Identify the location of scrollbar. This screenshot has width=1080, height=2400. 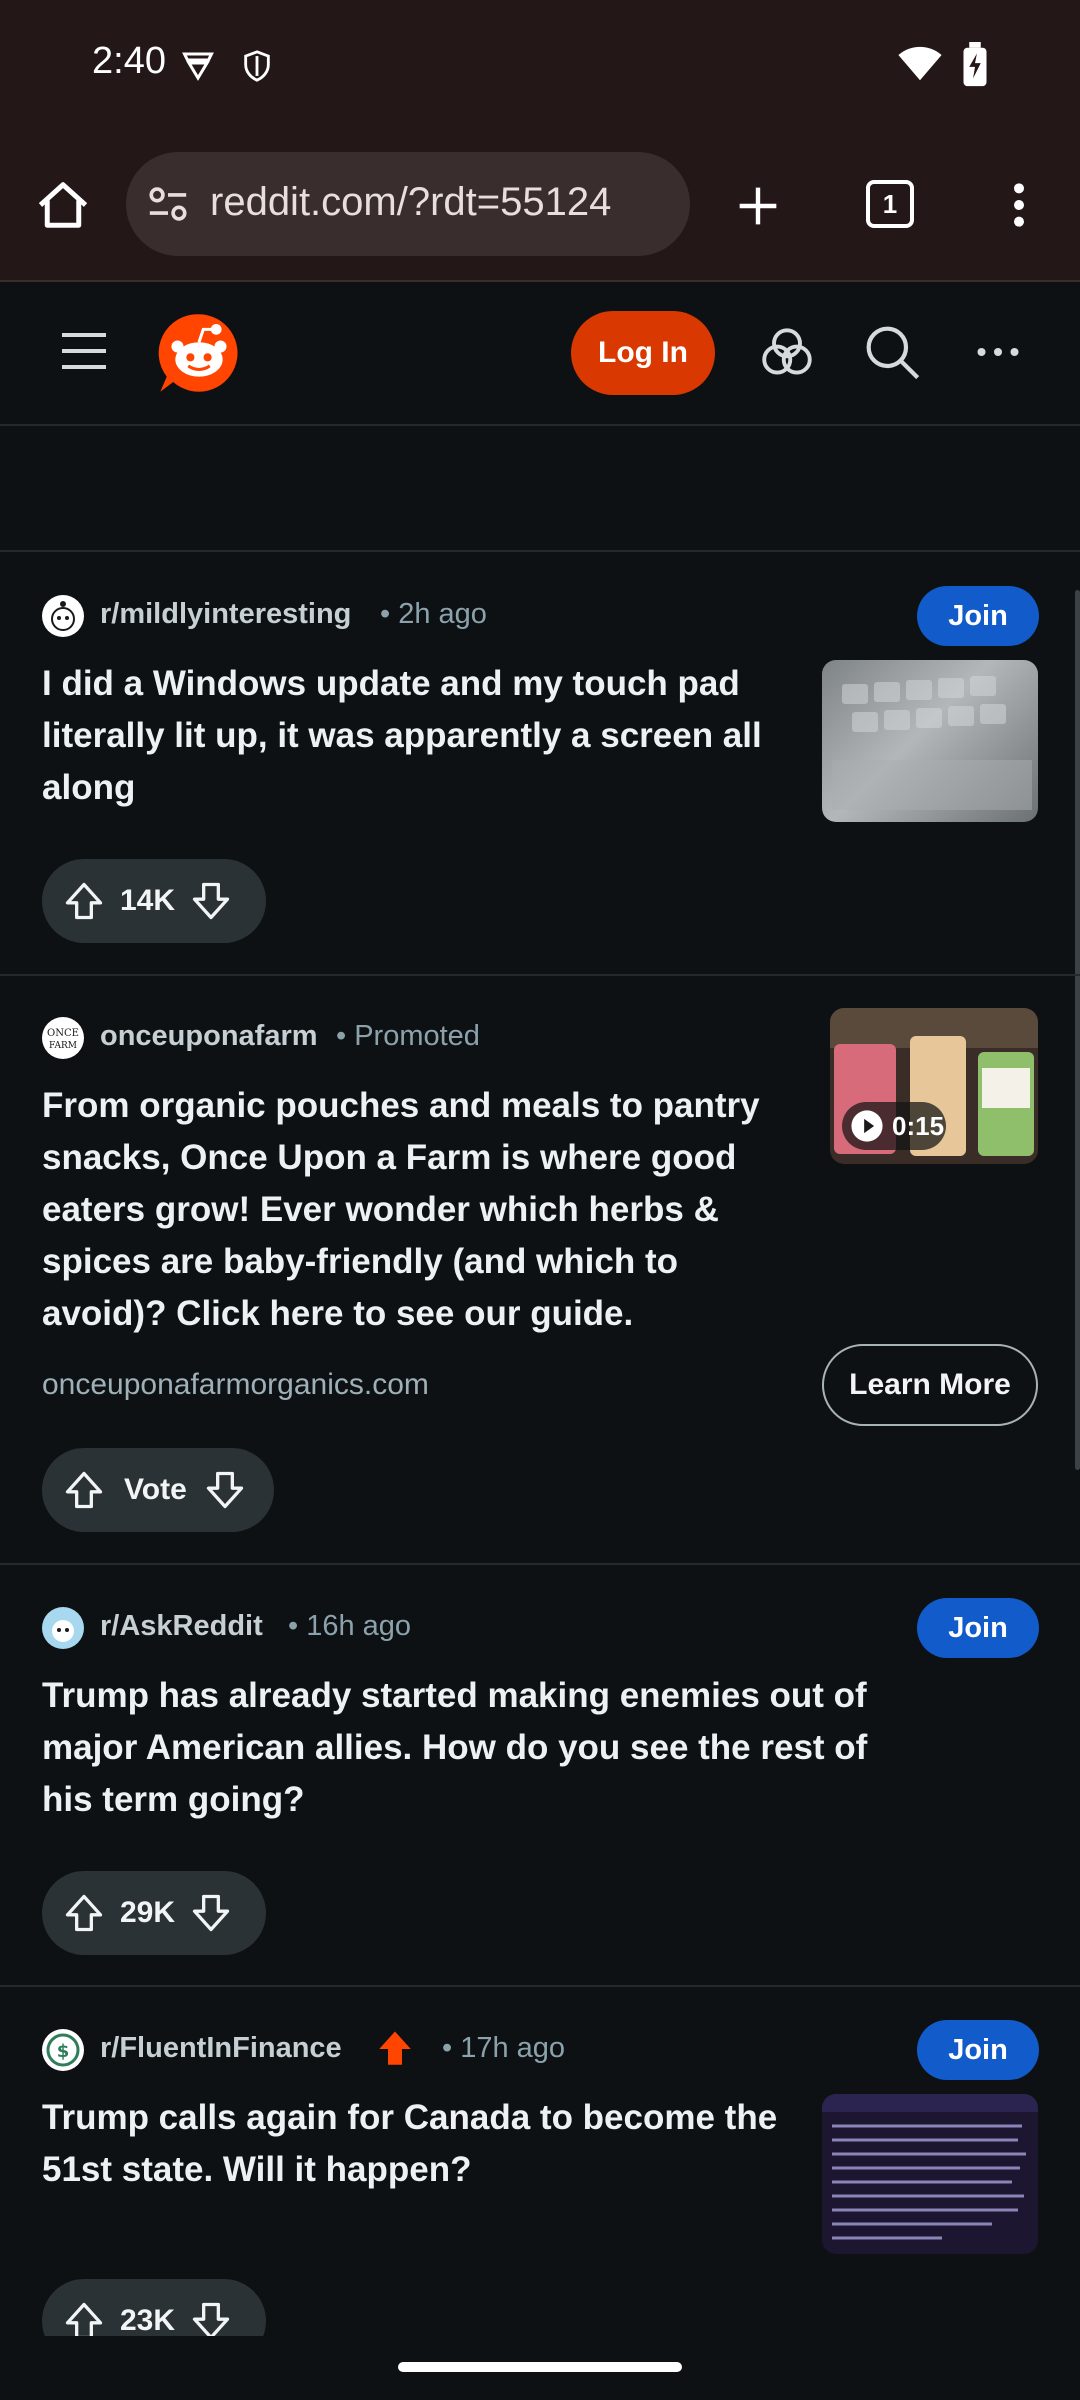
(1077, 1030).